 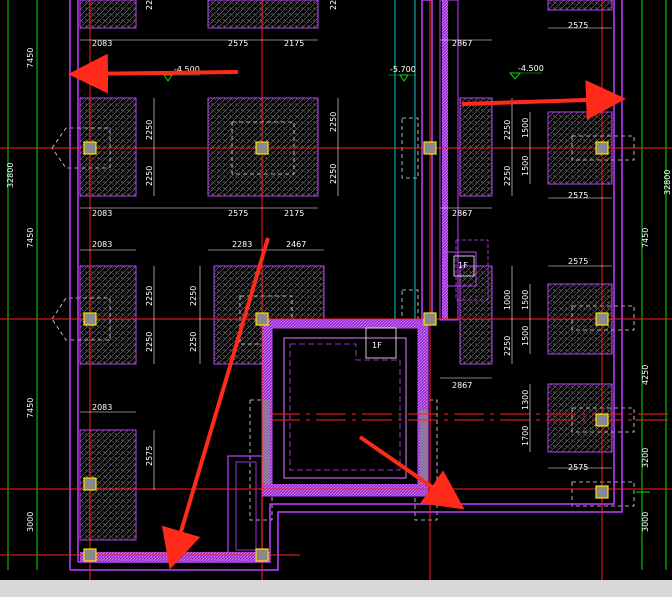 I want to click on dim-r2-v4: 2250, so click(x=333, y=174).